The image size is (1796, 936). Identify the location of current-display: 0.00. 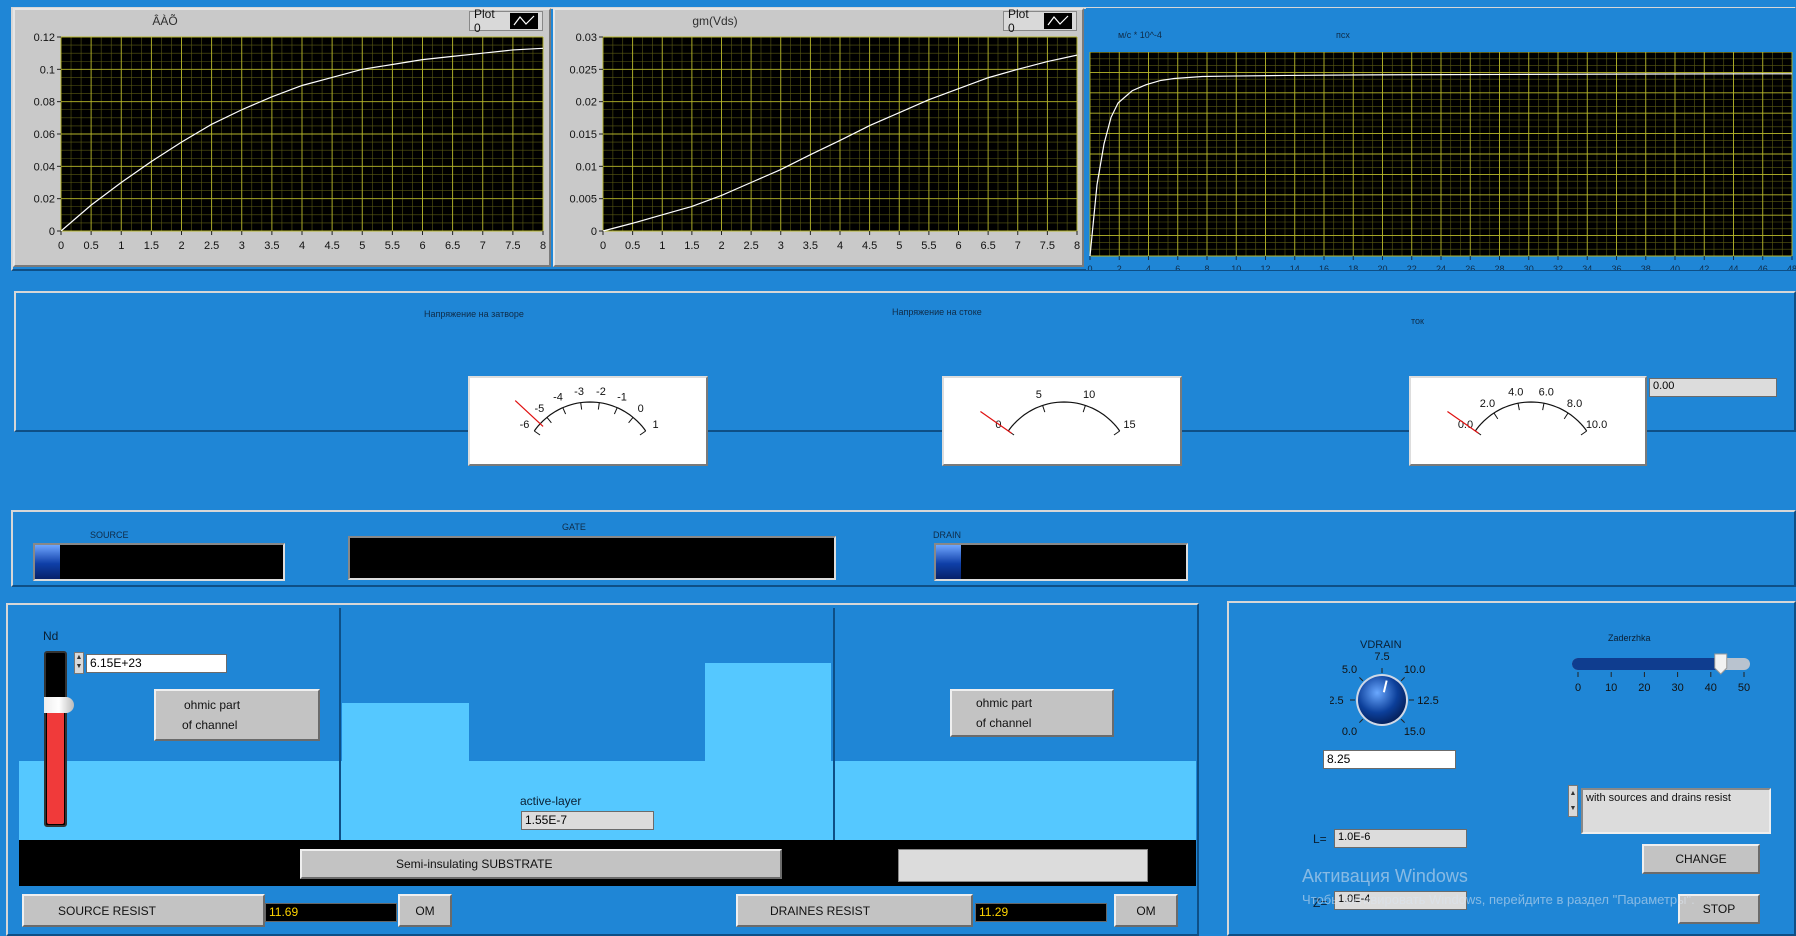
(1713, 387).